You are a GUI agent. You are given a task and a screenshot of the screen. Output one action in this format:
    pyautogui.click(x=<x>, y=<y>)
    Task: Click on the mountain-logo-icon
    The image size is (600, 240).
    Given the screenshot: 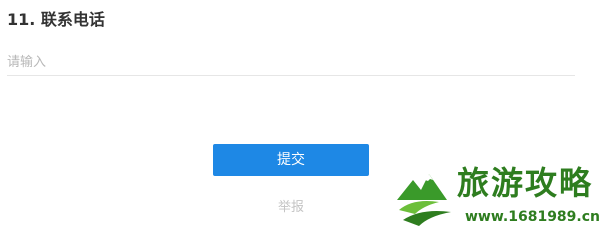 What is the action you would take?
    pyautogui.click(x=424, y=200)
    